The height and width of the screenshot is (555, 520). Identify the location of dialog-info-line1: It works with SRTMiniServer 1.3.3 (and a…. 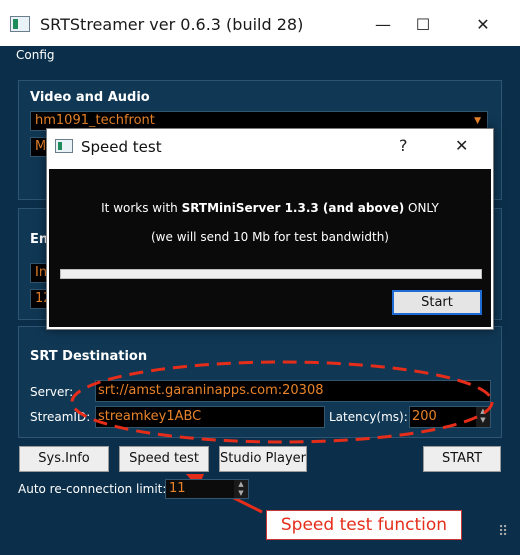
(270, 208).